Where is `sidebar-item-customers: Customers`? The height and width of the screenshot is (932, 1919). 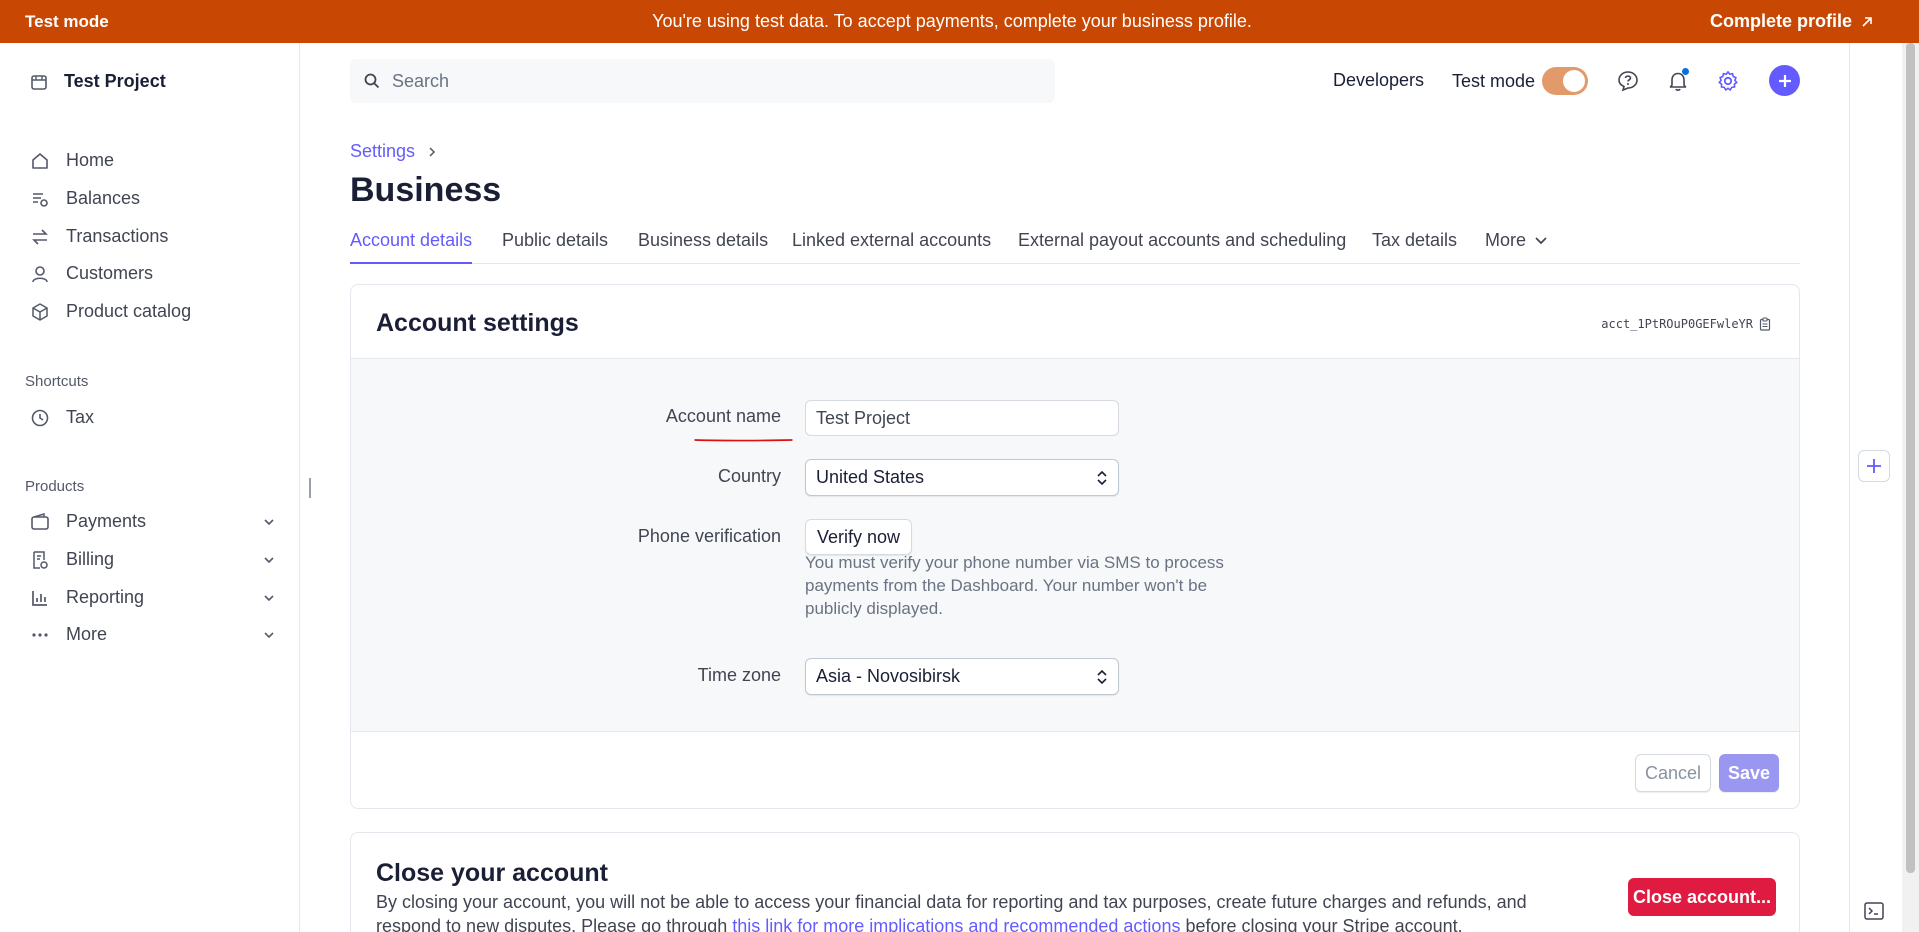
sidebar-item-customers: Customers is located at coordinates (152, 273).